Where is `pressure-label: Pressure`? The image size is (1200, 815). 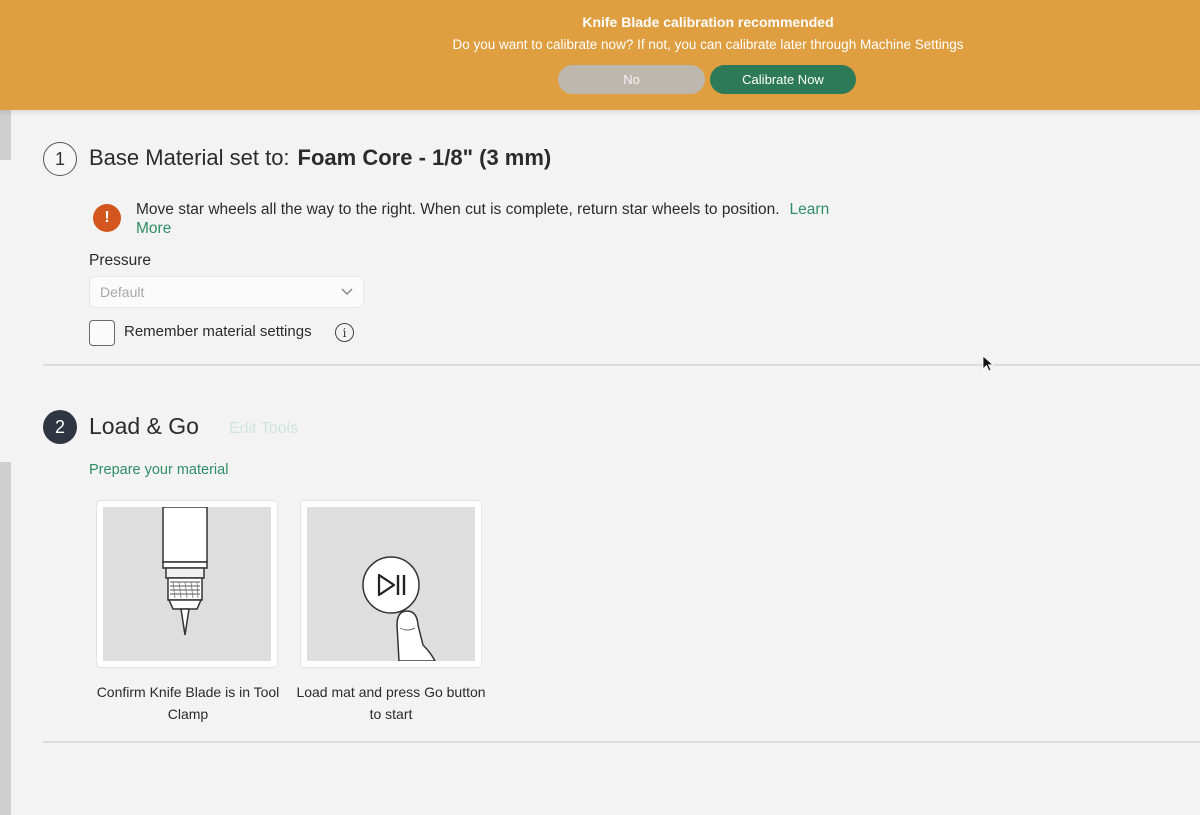
pressure-label: Pressure is located at coordinates (120, 260).